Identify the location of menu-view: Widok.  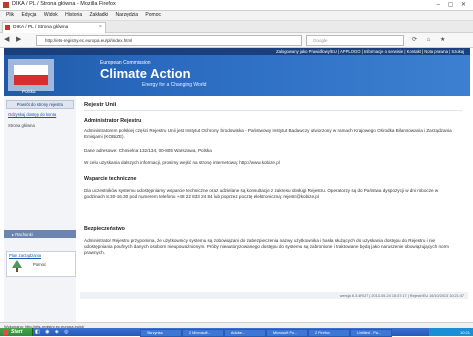
(51, 15).